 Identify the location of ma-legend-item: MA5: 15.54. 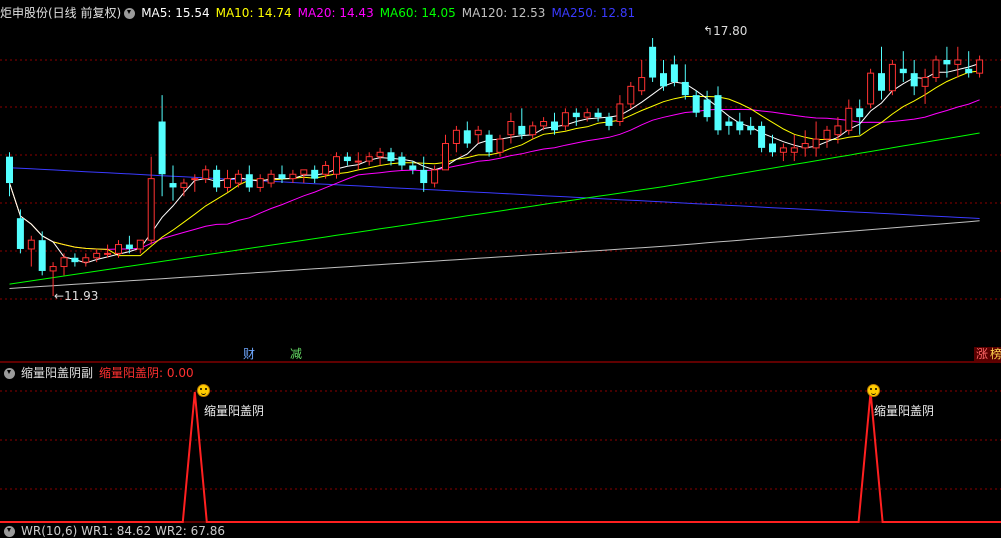
(175, 13).